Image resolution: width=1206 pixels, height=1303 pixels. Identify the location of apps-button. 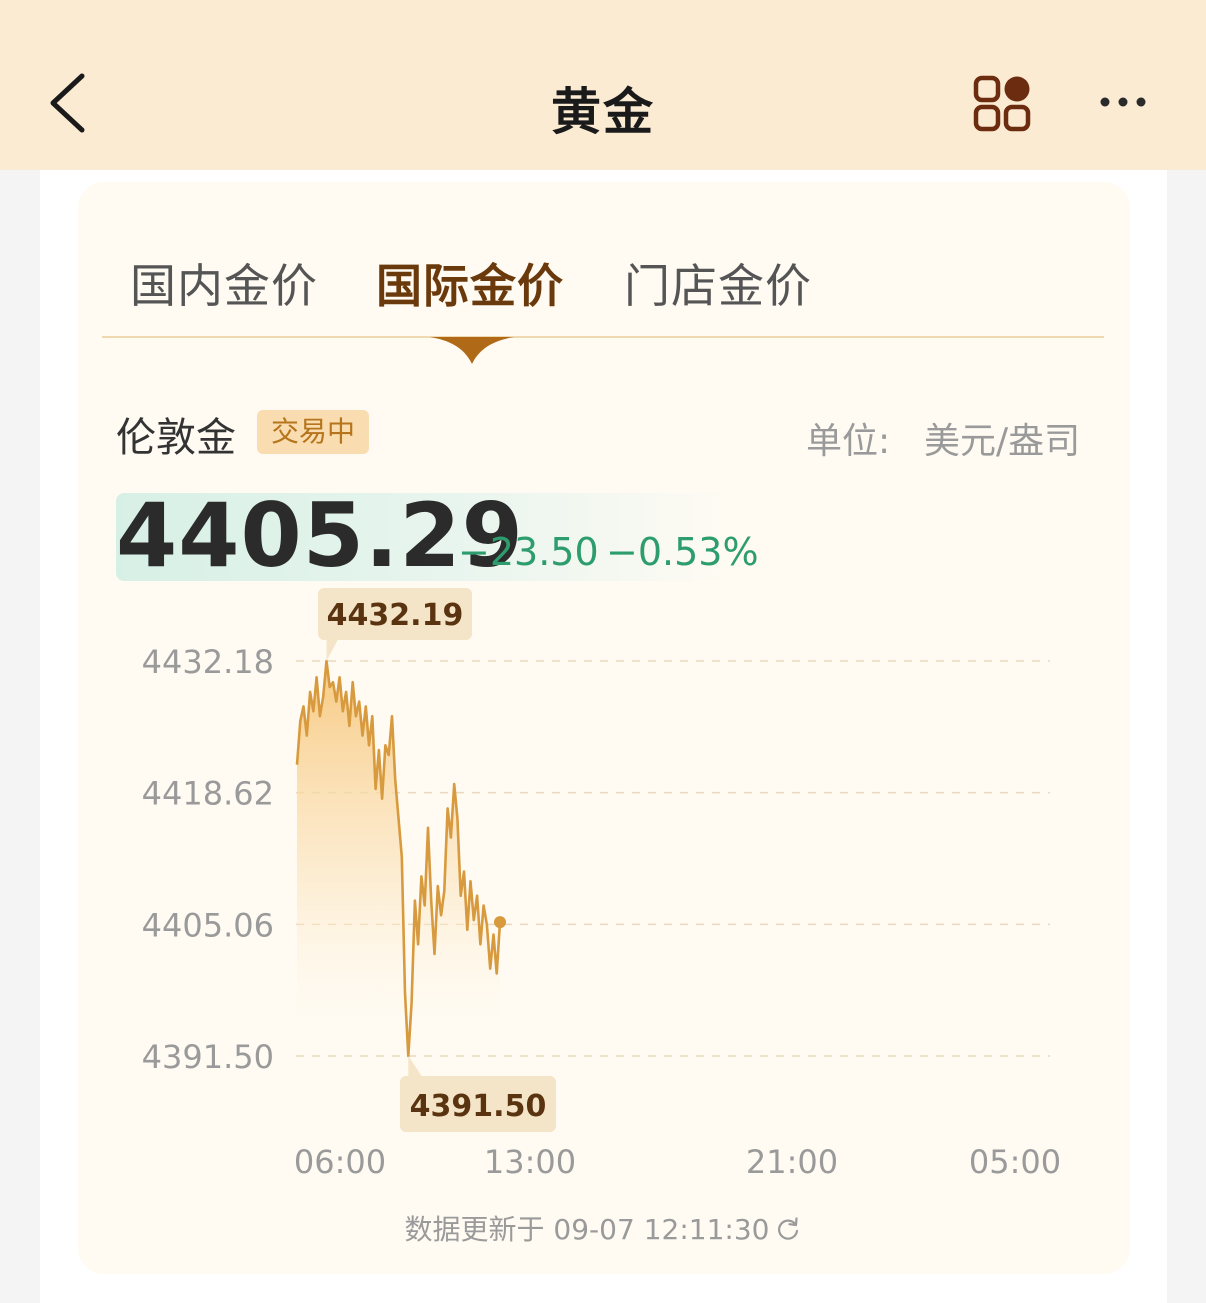
(1002, 104).